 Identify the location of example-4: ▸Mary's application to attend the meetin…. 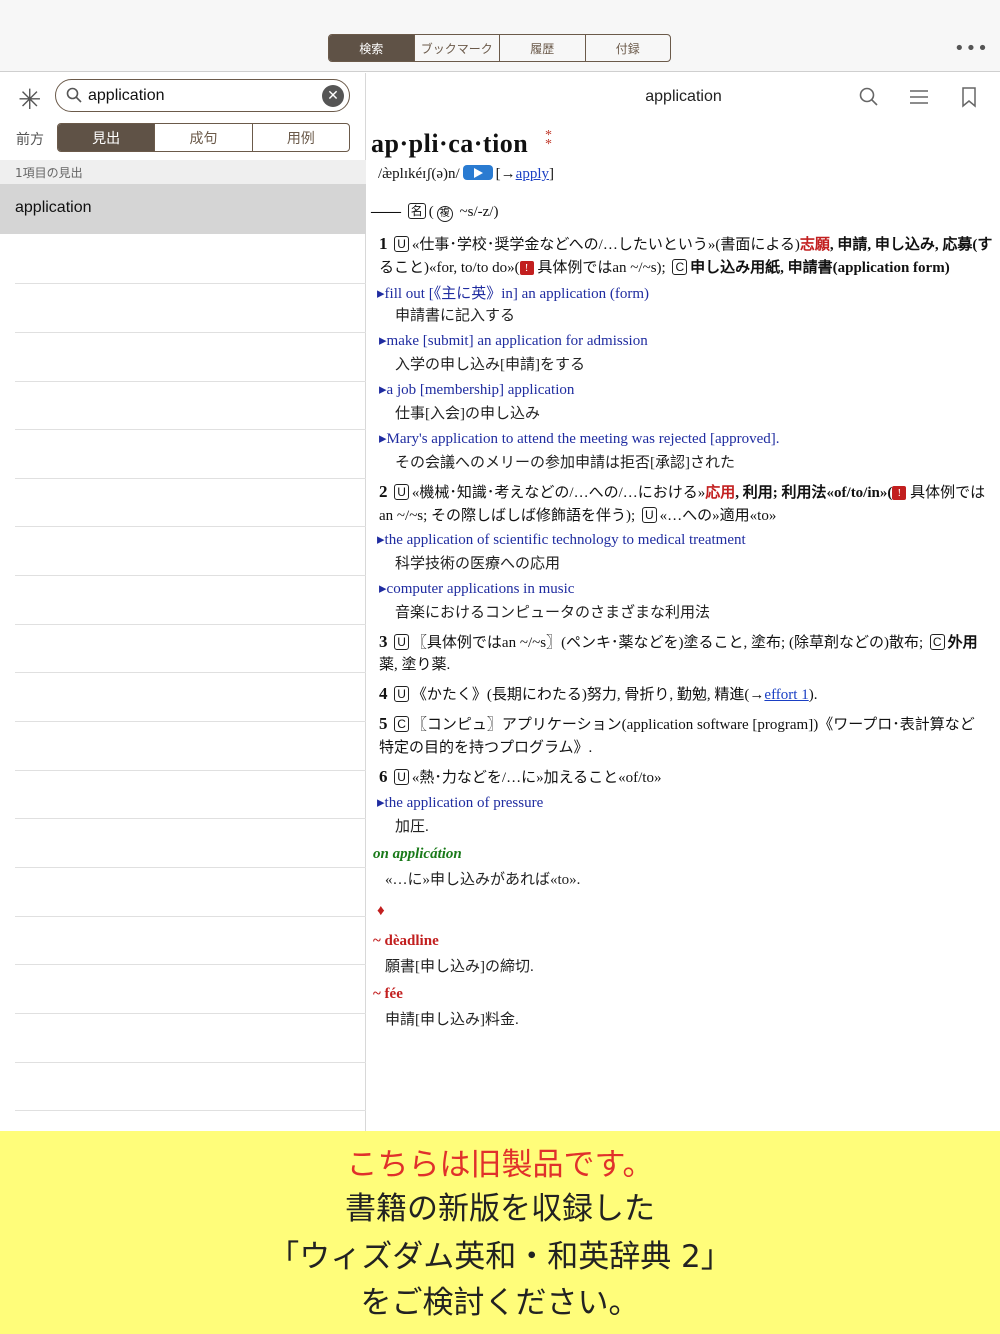
(579, 438).